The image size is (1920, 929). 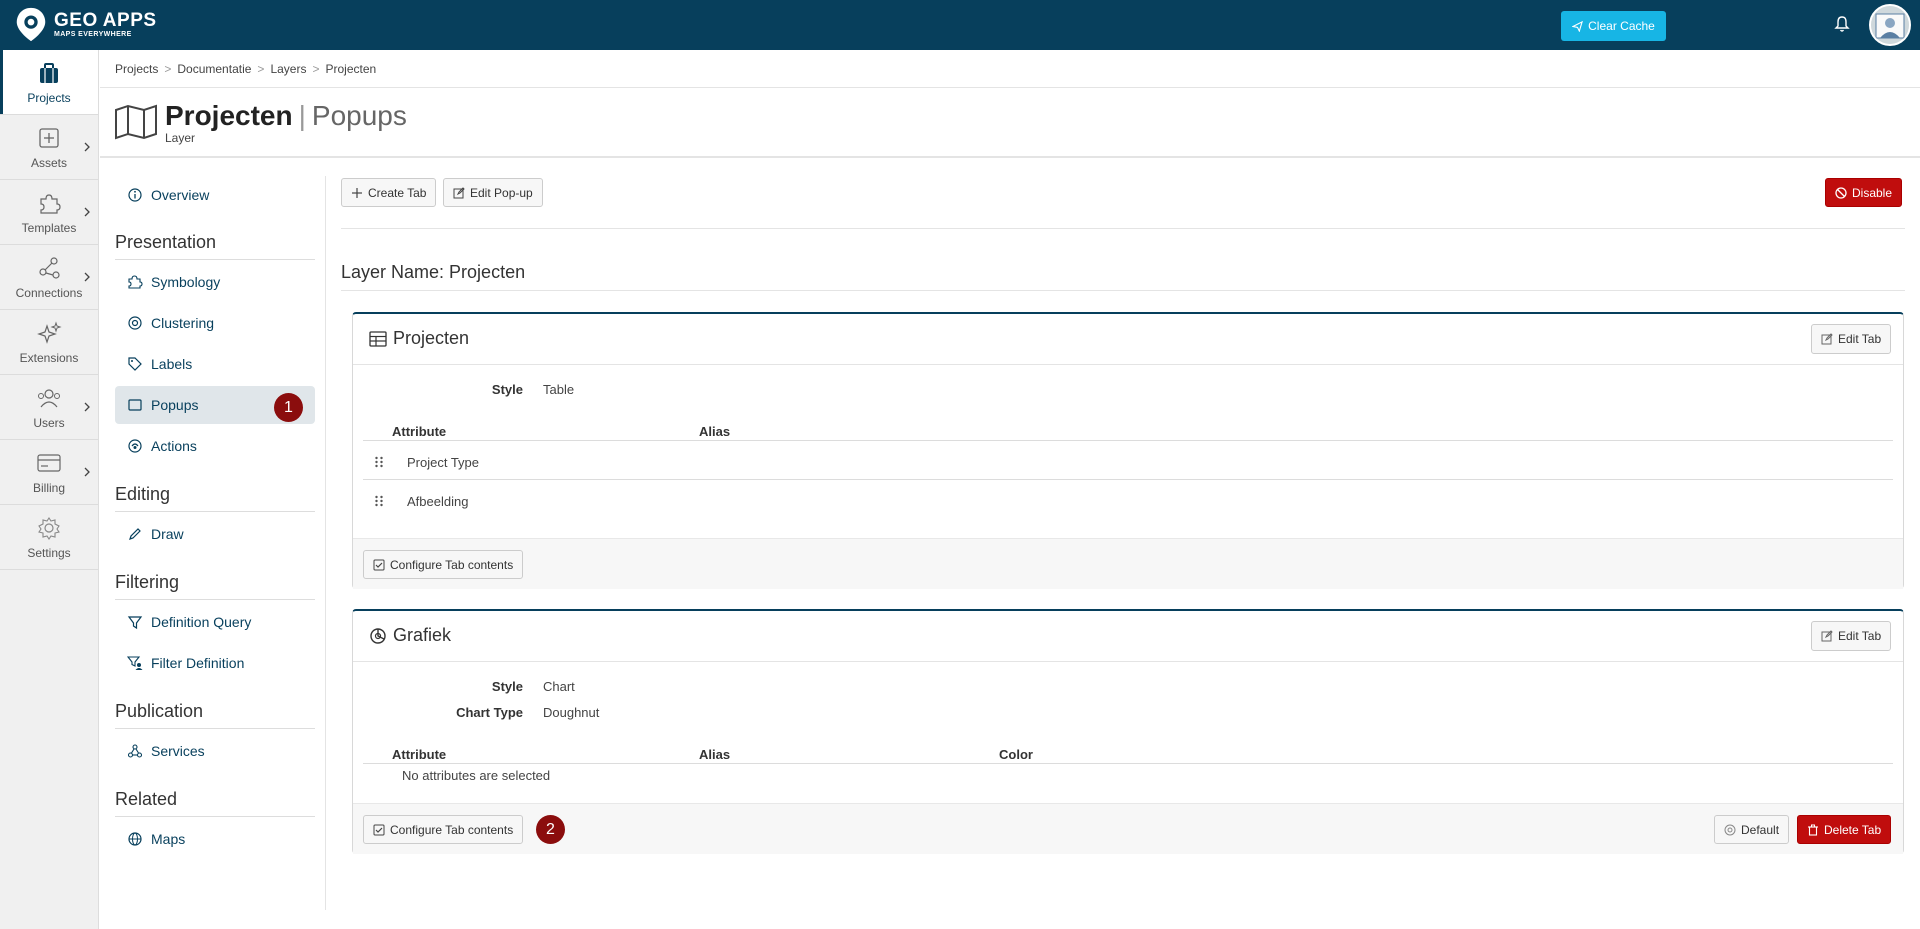 I want to click on tag-icon, so click(x=135, y=364).